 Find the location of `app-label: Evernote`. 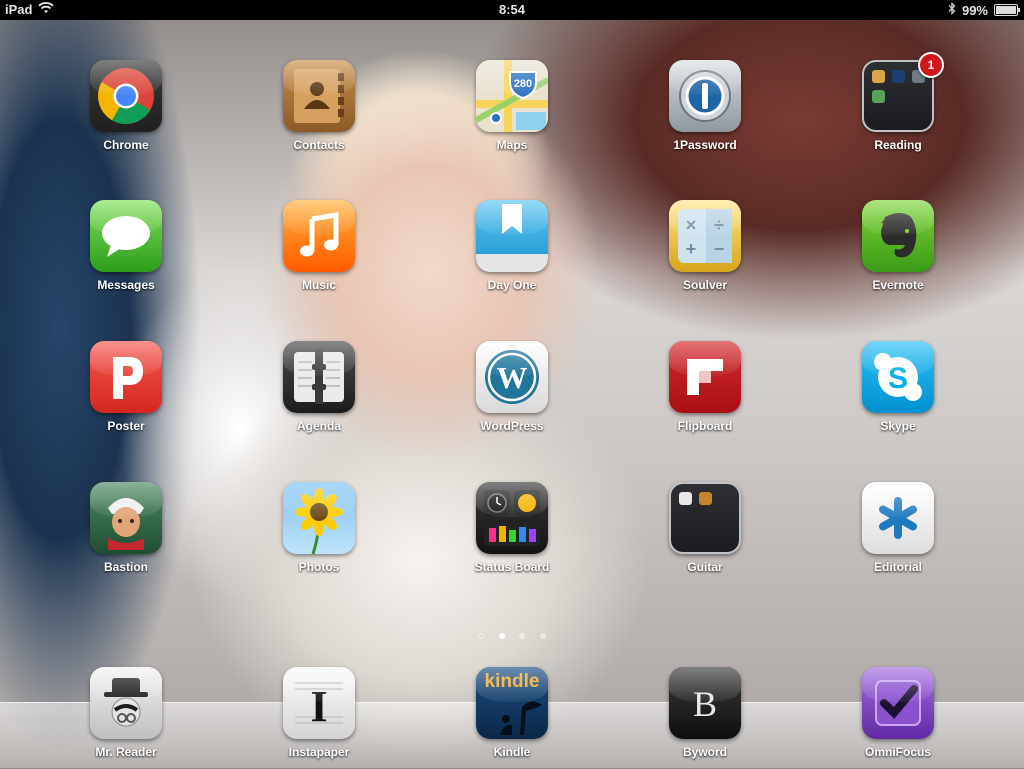

app-label: Evernote is located at coordinates (898, 285).